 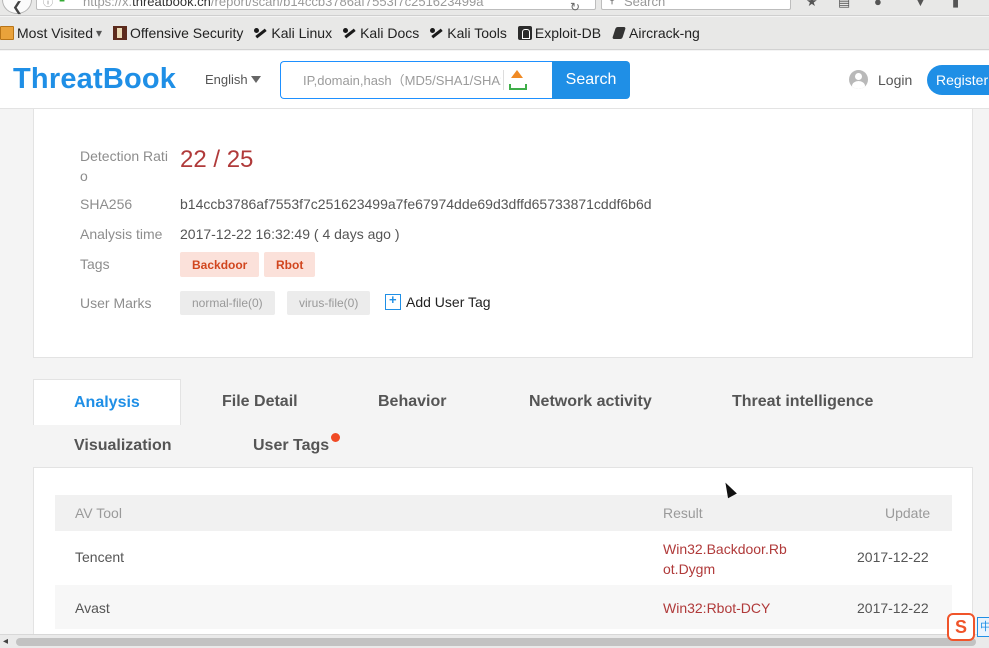 I want to click on tag-backdoor: Backdoor, so click(x=220, y=264).